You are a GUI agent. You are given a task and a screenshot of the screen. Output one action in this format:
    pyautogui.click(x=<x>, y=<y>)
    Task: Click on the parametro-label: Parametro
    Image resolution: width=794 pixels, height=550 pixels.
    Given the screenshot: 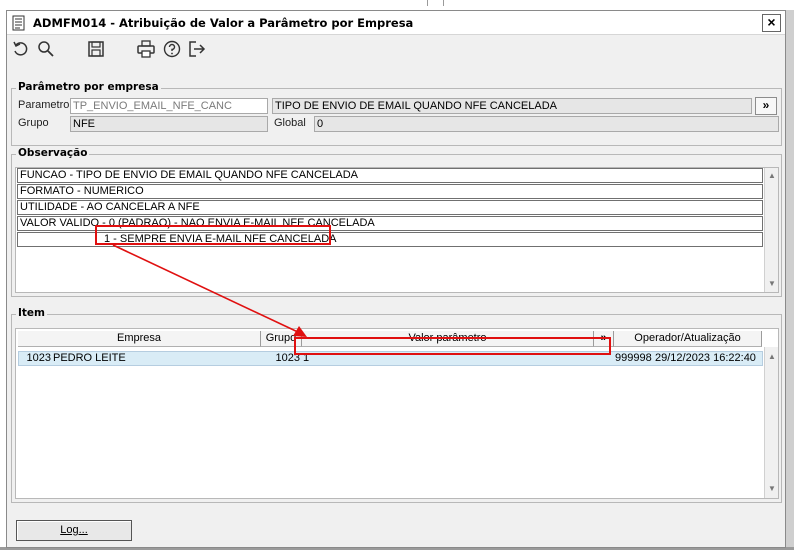 What is the action you would take?
    pyautogui.click(x=44, y=105)
    